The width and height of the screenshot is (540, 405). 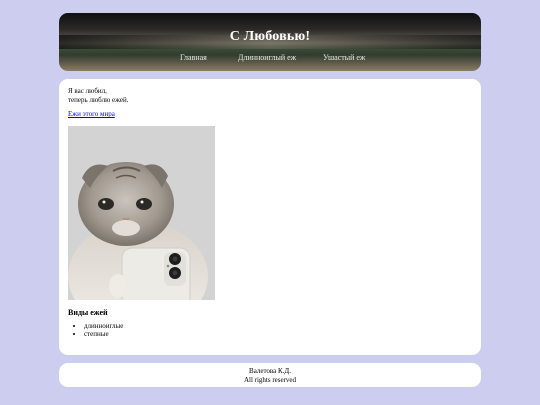 What do you see at coordinates (270, 380) in the screenshot?
I see `footer-rights: All rights reserved` at bounding box center [270, 380].